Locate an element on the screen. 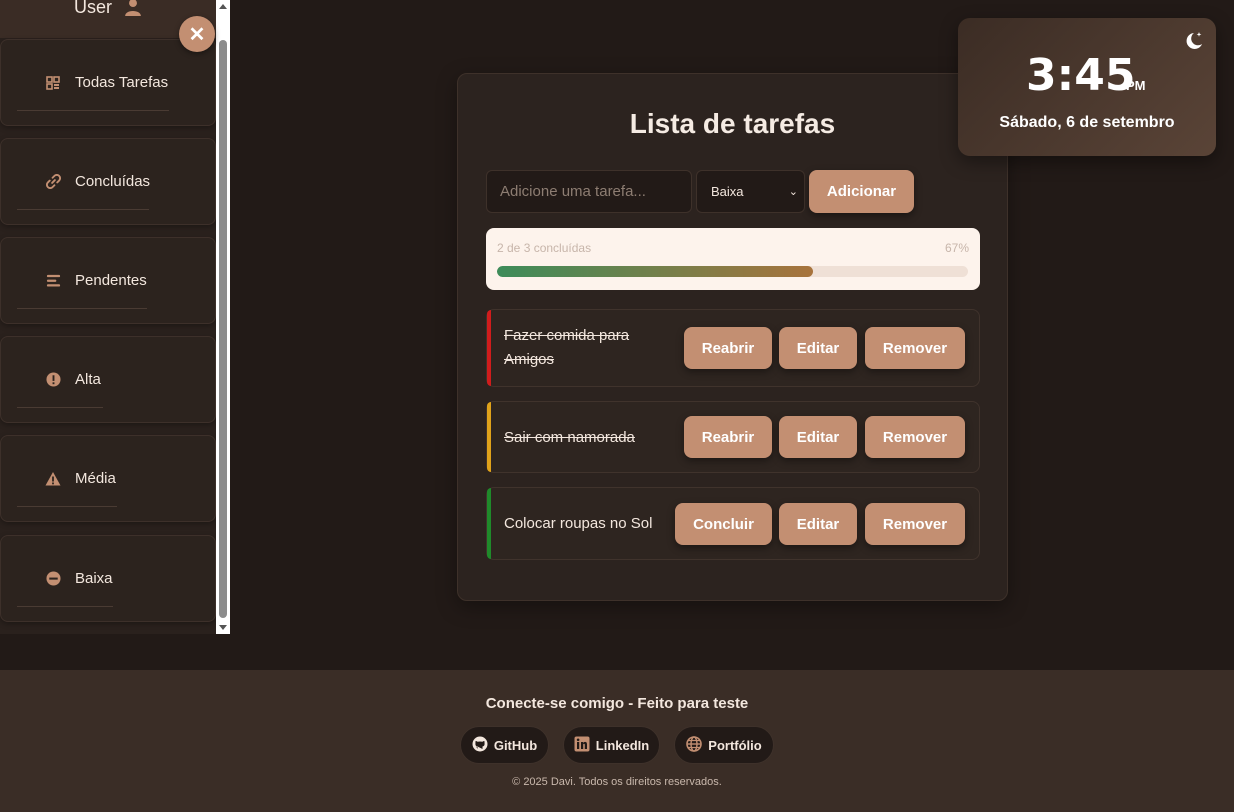  footer-title: Conecte-se comigo - Feito para teste is located at coordinates (617, 703).